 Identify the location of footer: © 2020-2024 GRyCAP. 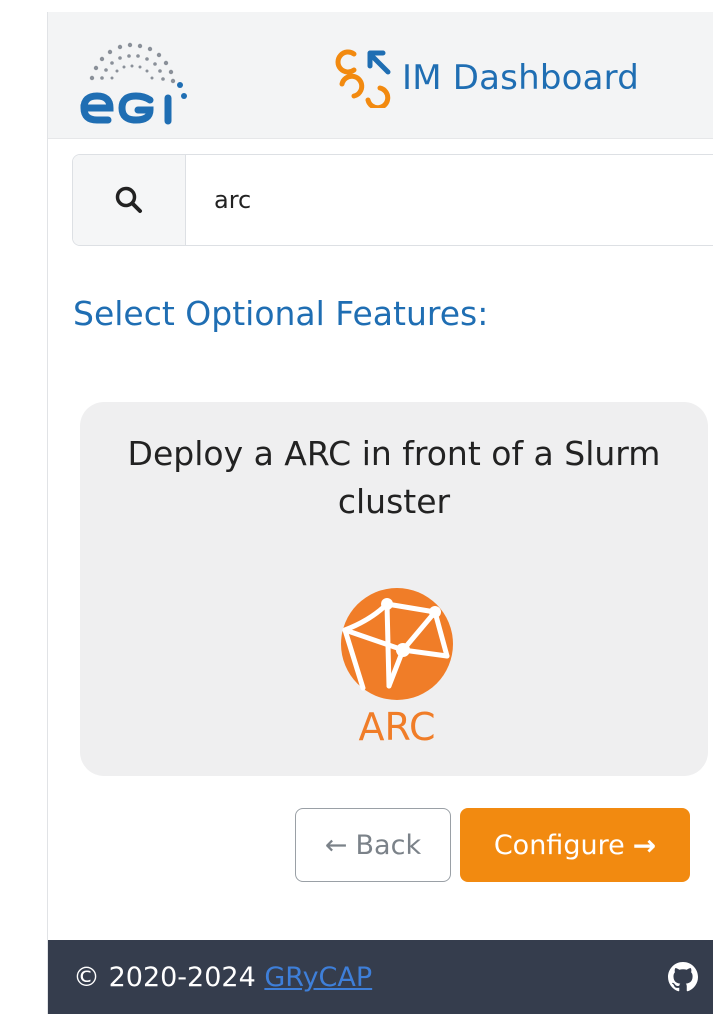
(380, 977).